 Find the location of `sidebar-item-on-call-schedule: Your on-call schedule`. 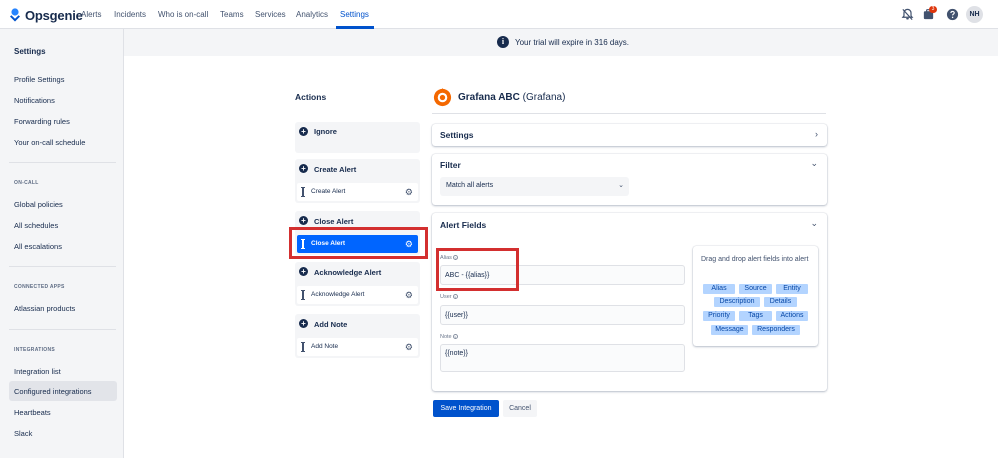

sidebar-item-on-call-schedule: Your on-call schedule is located at coordinates (49, 142).